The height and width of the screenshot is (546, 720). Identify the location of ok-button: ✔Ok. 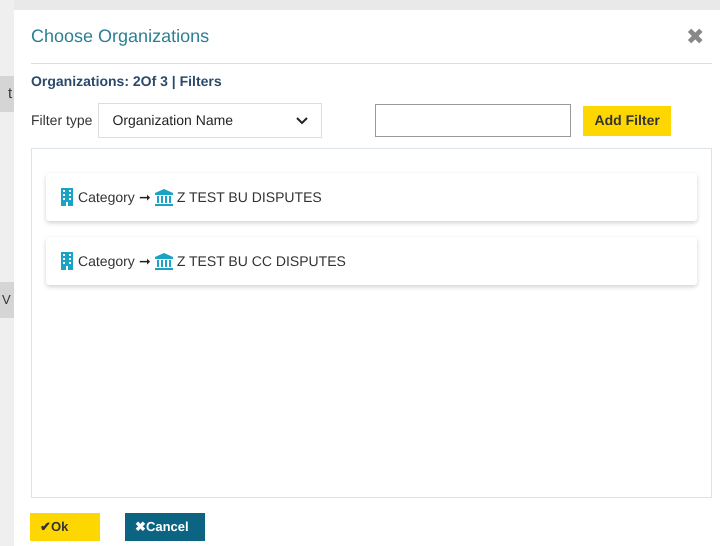
(65, 527).